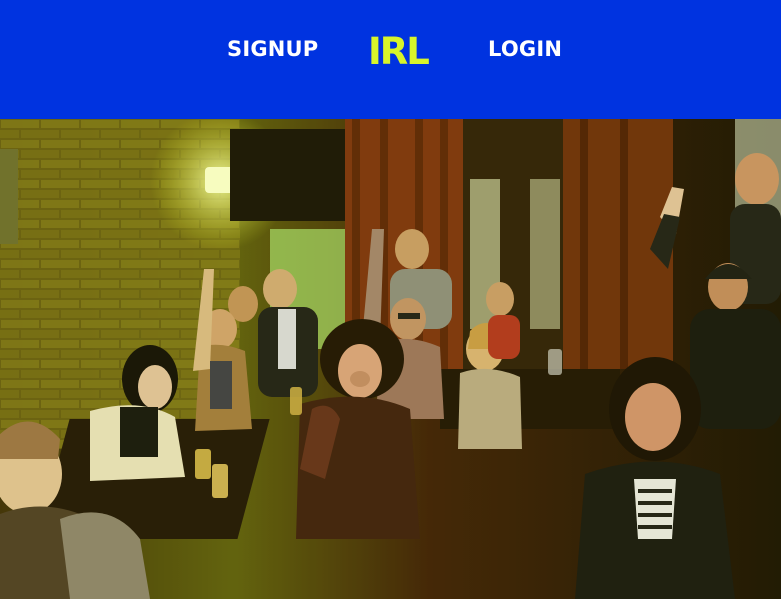 Image resolution: width=781 pixels, height=599 pixels. Describe the element at coordinates (399, 51) in the screenshot. I see `irl-logo: IRL` at that location.